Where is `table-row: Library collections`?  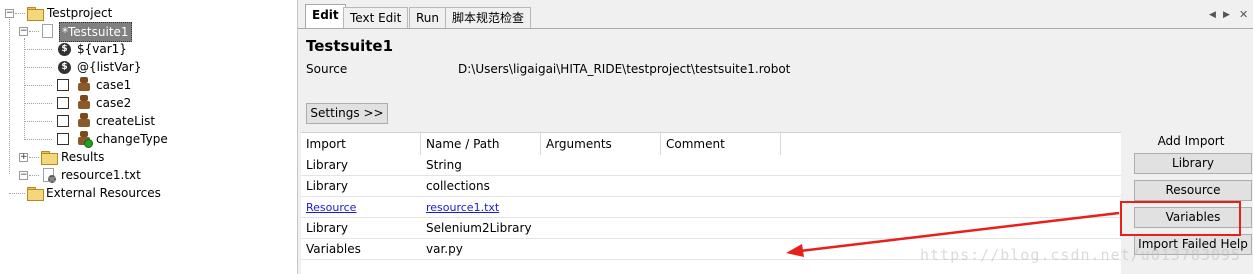 table-row: Library collections is located at coordinates (711, 186).